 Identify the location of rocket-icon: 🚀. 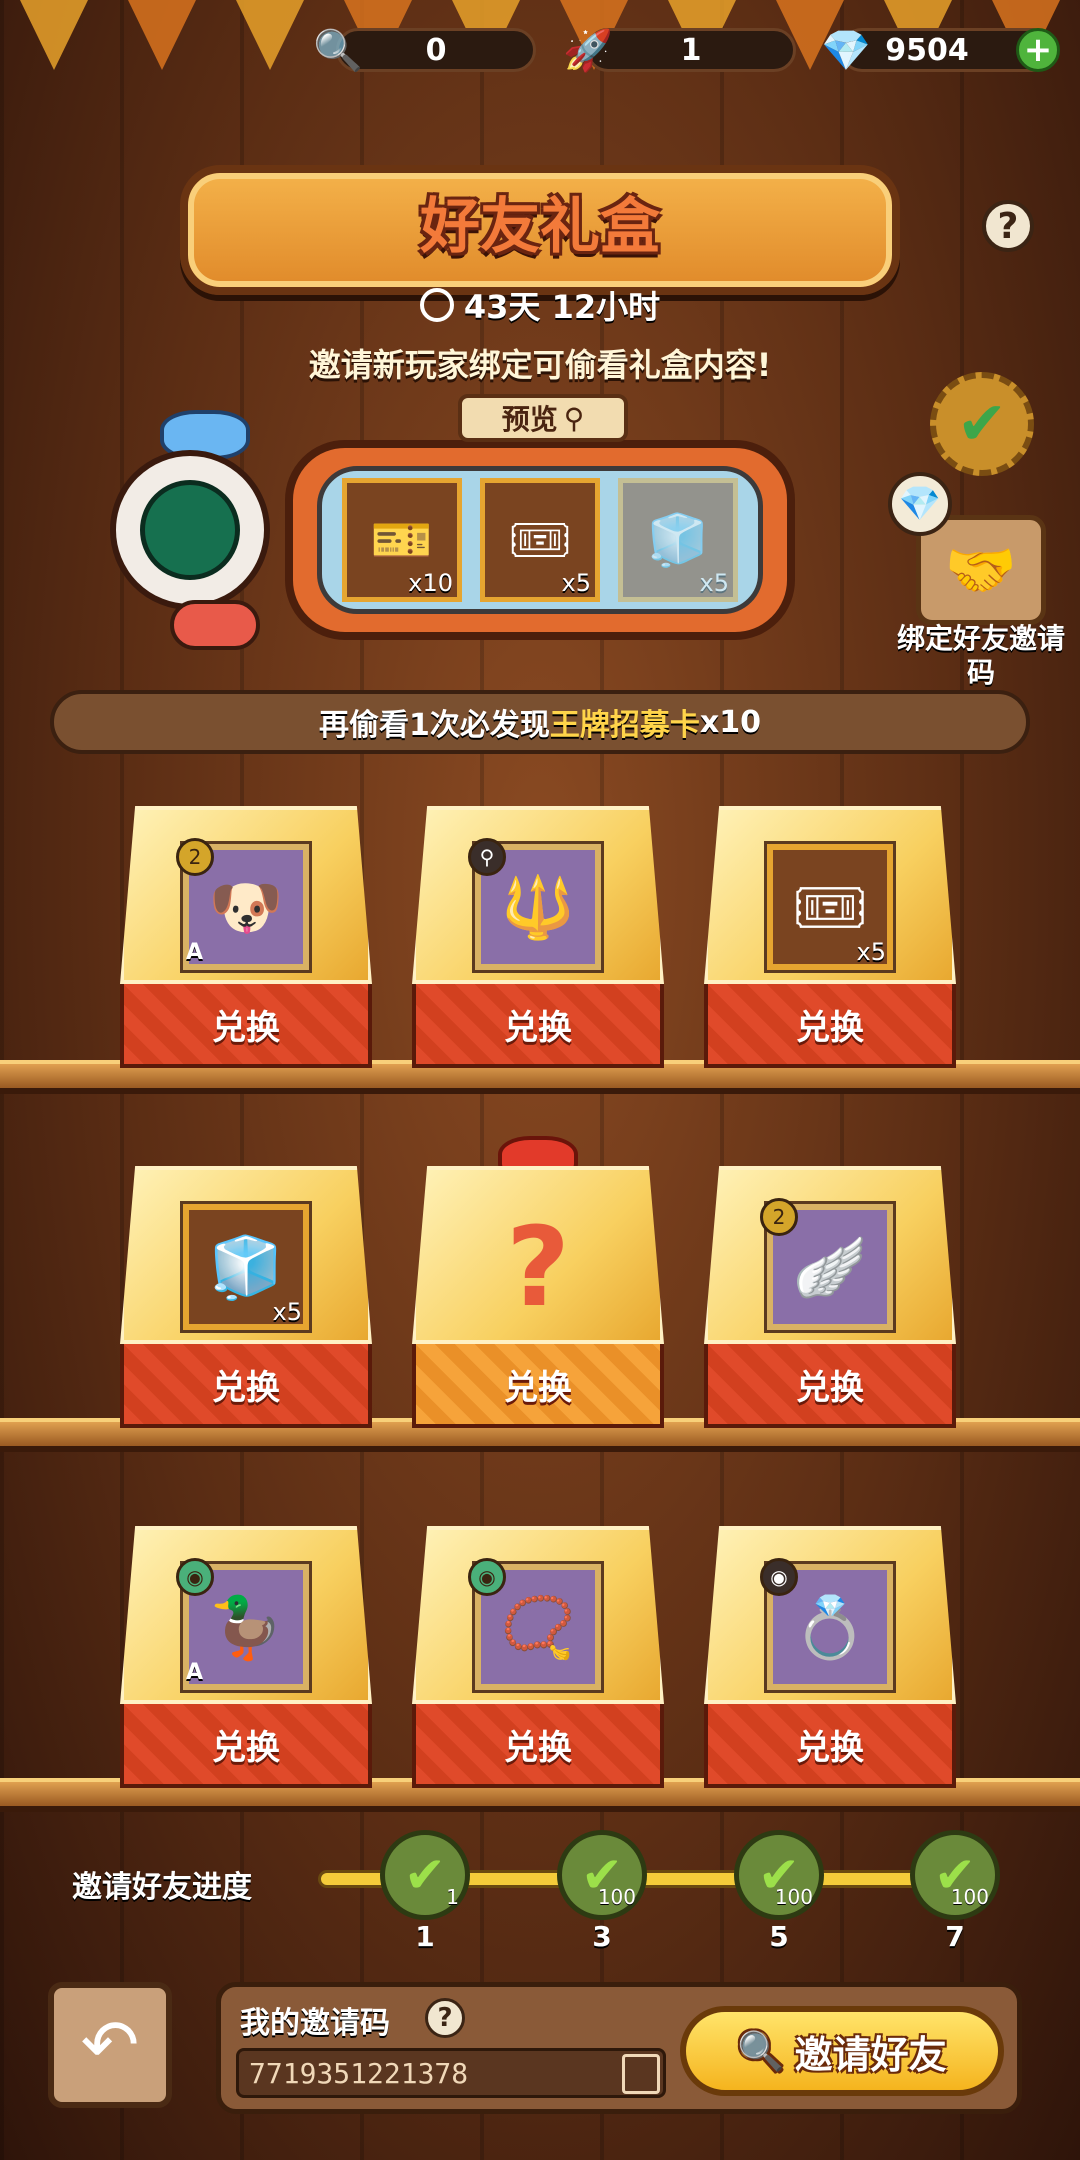
(588, 50).